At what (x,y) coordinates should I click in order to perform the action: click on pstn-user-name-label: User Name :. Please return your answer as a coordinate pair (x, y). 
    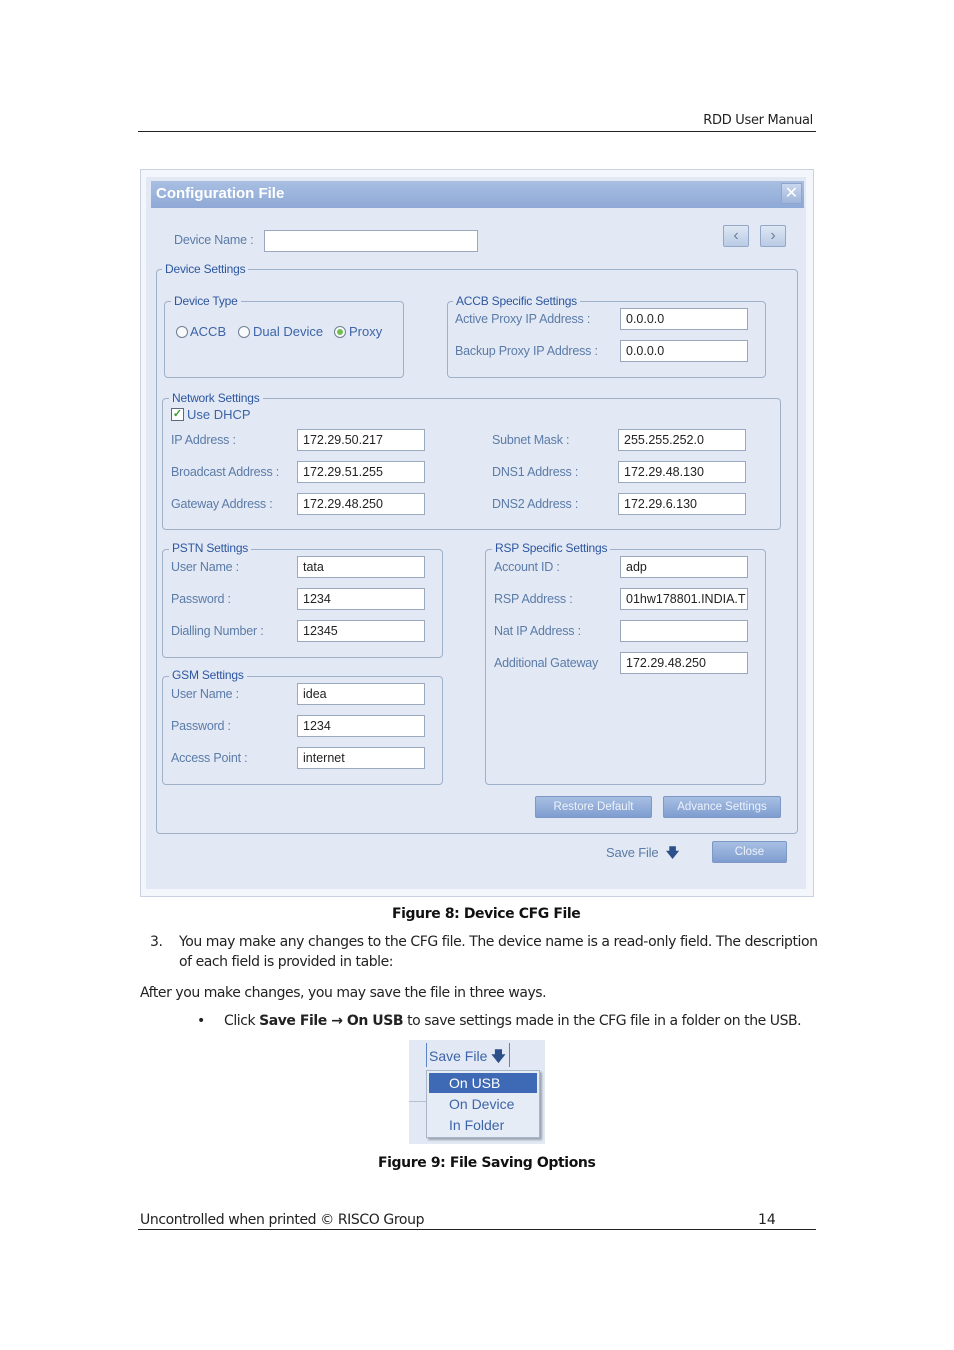
    Looking at the image, I should click on (205, 567).